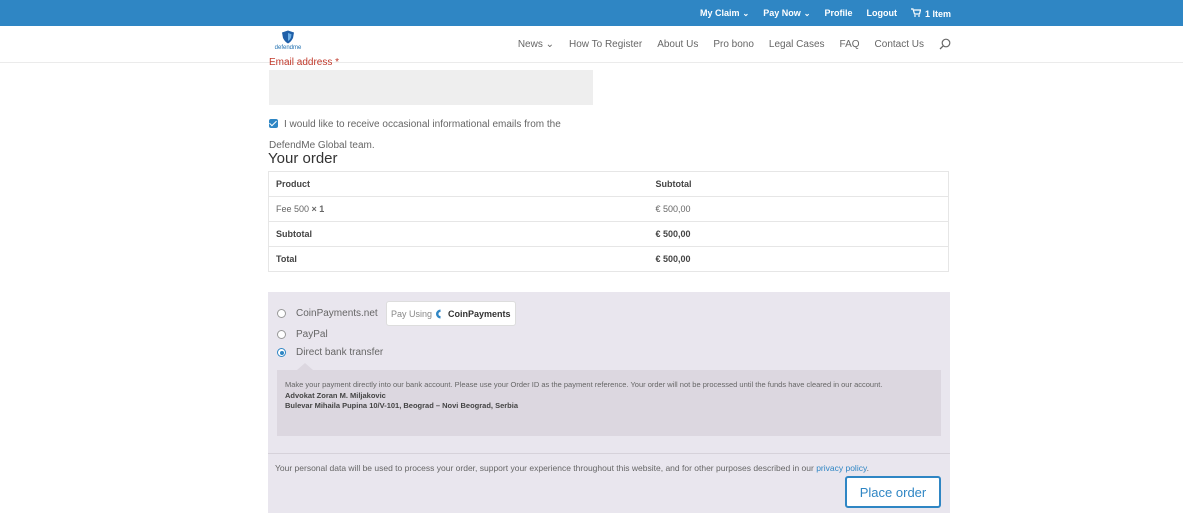  I want to click on nav-how-to-register: How To Register, so click(605, 44).